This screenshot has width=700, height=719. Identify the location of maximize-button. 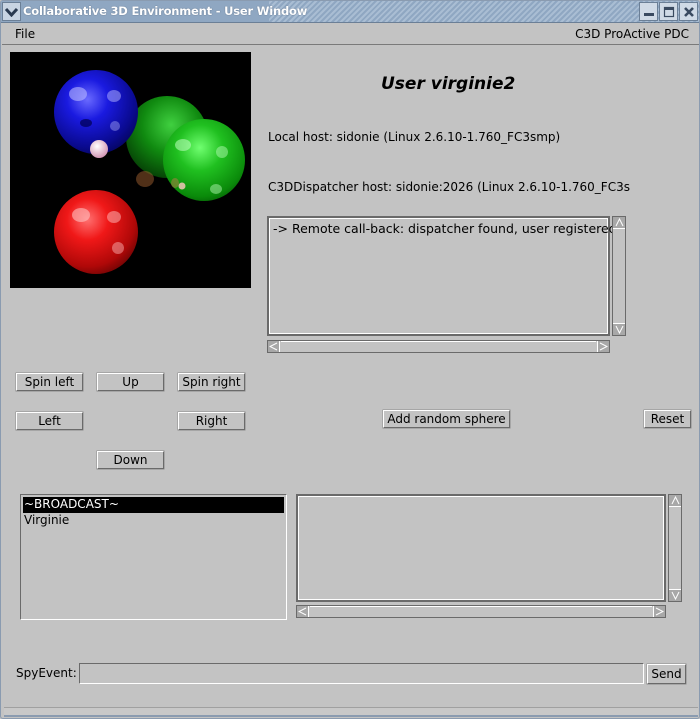
(668, 11).